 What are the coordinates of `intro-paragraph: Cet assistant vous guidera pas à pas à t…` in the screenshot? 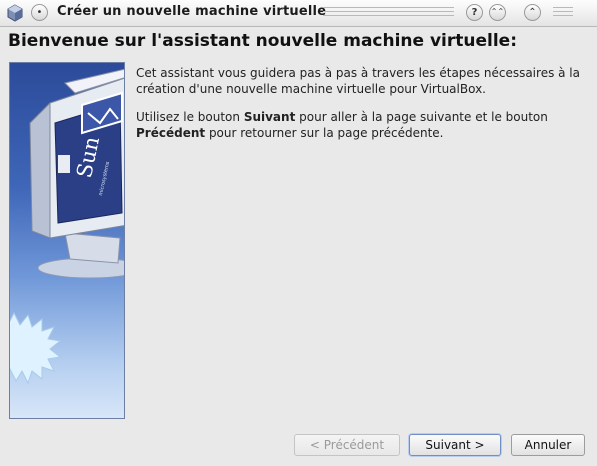 It's located at (358, 81).